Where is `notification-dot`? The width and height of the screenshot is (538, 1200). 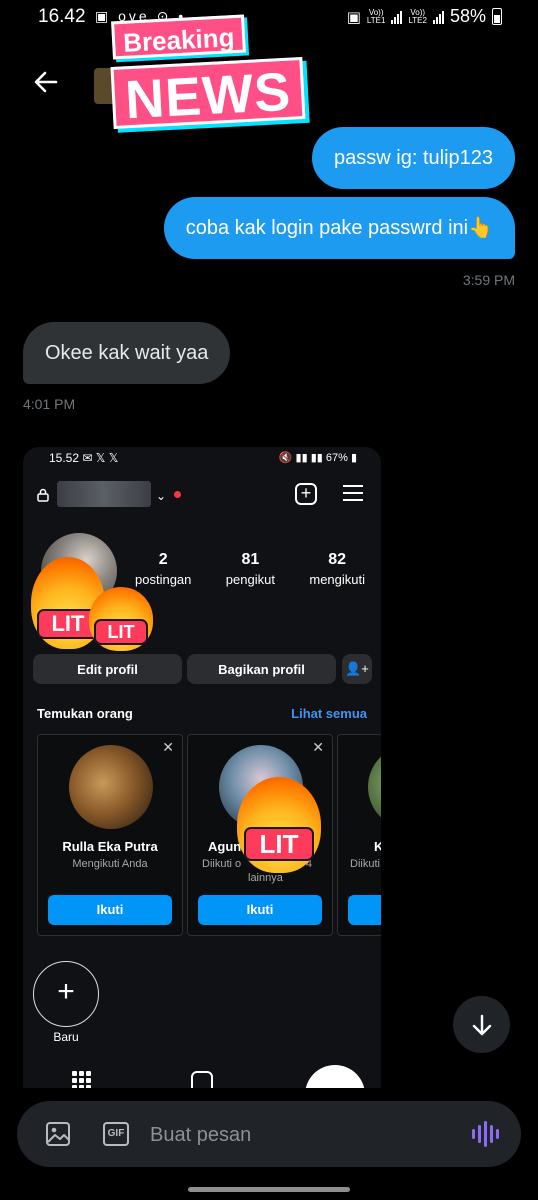
notification-dot is located at coordinates (177, 494).